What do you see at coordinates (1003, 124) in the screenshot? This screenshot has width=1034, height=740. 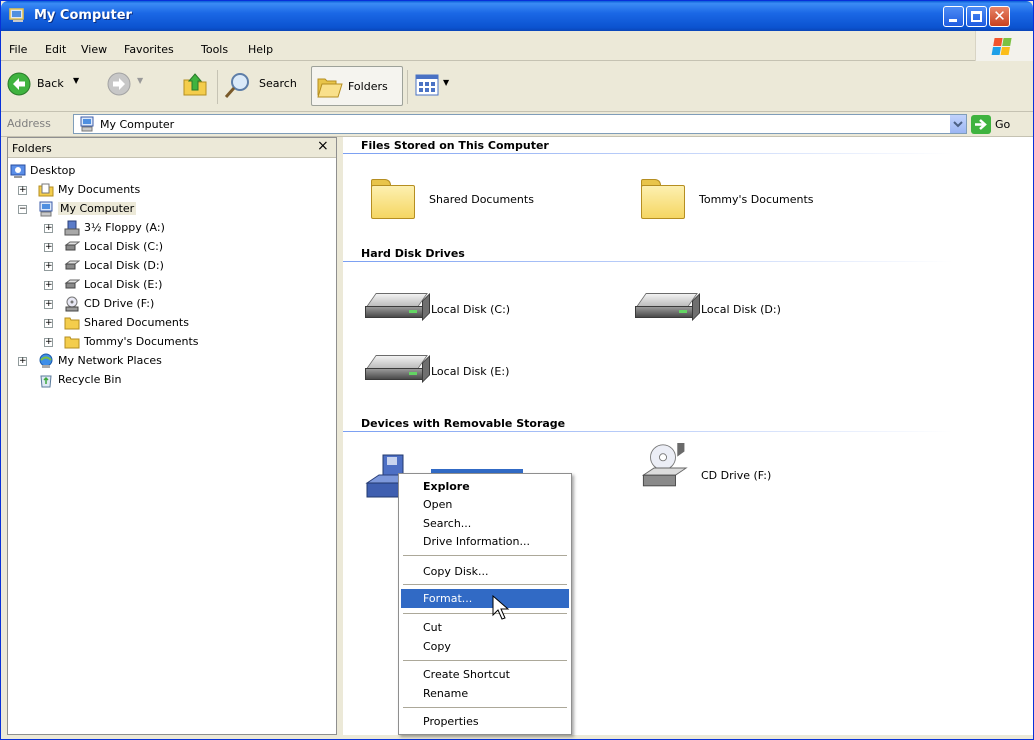 I see `go-label: Go` at bounding box center [1003, 124].